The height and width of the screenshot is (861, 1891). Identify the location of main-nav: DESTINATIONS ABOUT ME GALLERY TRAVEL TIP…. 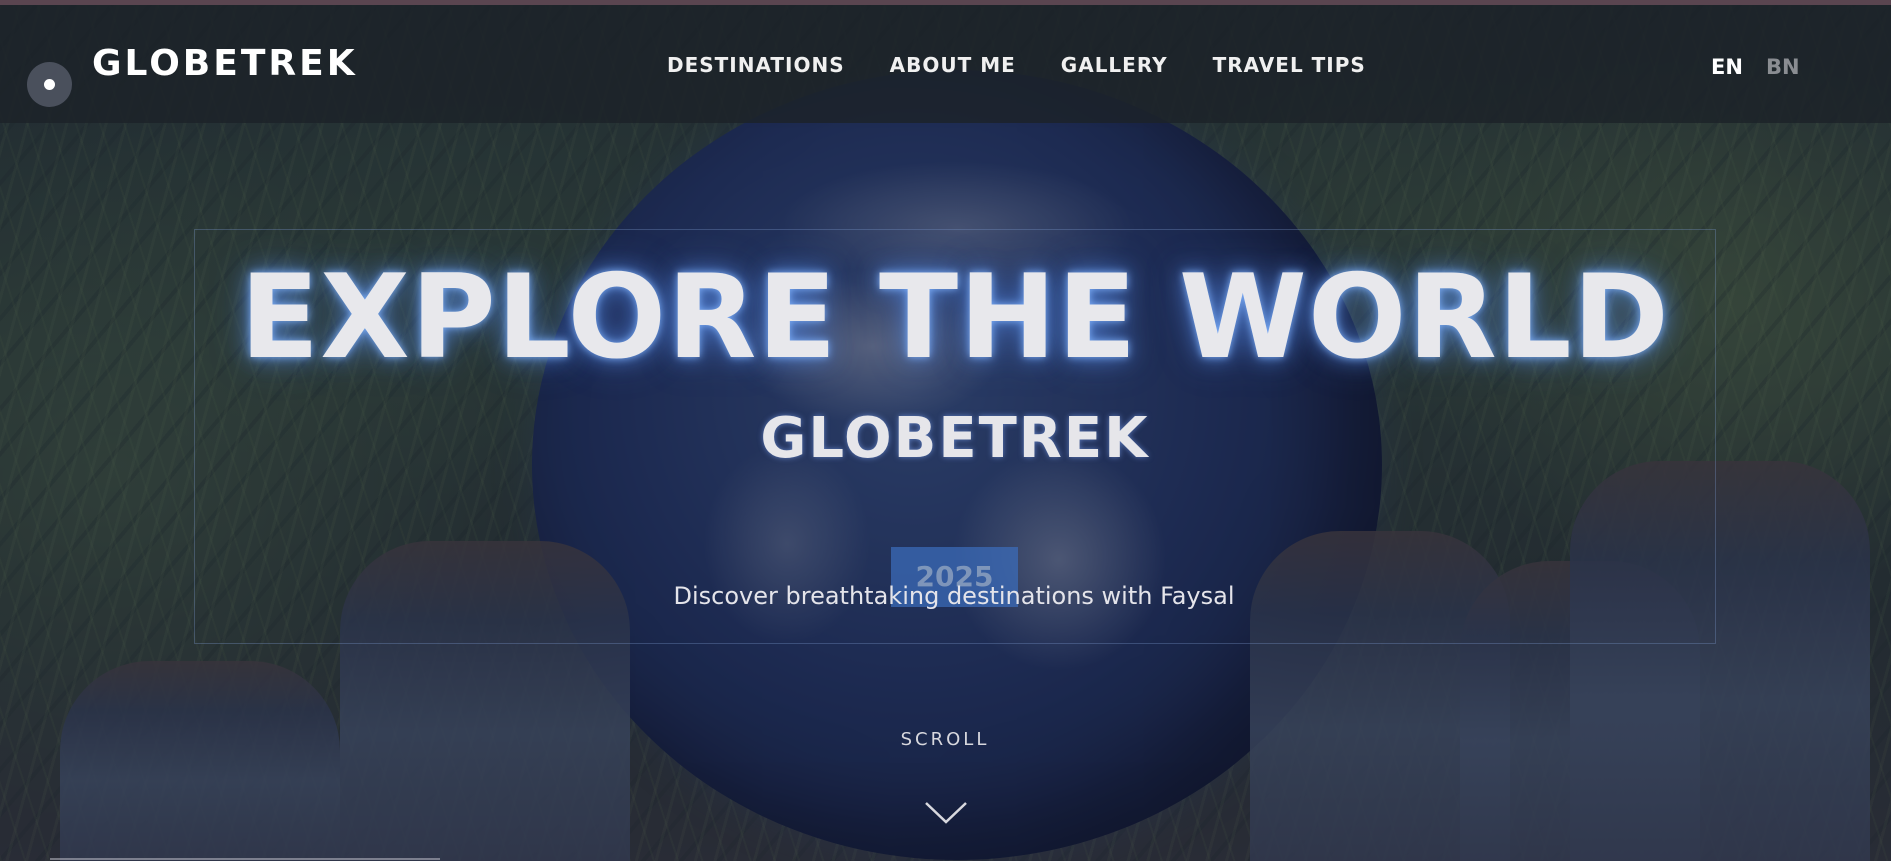
(1039, 65).